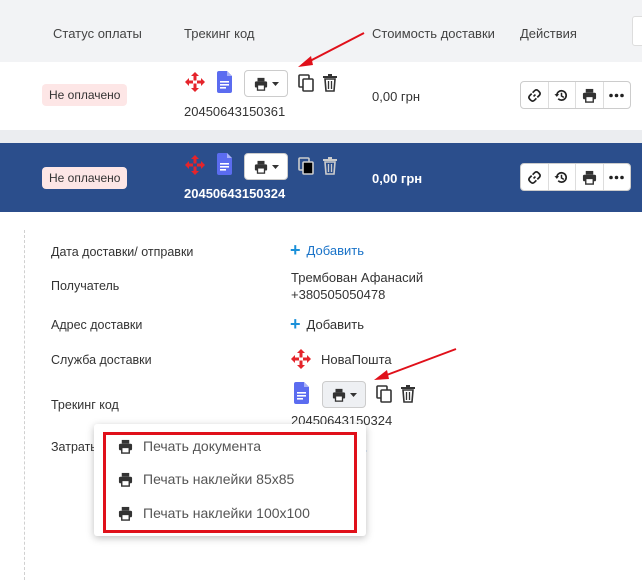 Image resolution: width=642 pixels, height=586 pixels. What do you see at coordinates (377, 206) in the screenshot?
I see `annotation-arrows` at bounding box center [377, 206].